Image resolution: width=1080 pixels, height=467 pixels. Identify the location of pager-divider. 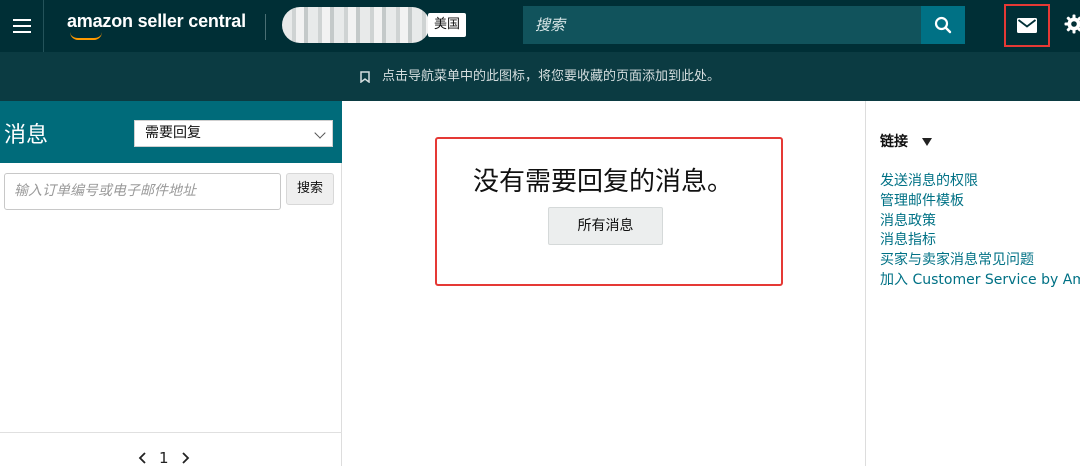
(171, 432).